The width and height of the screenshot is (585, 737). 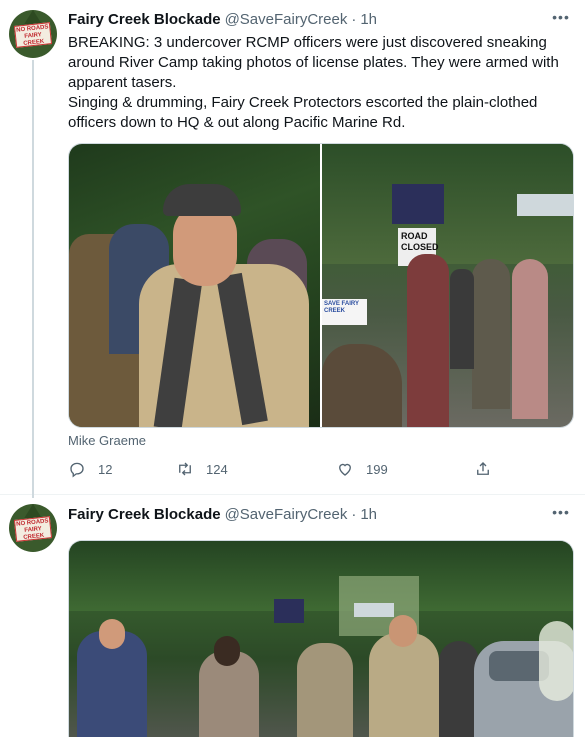 What do you see at coordinates (77, 470) in the screenshot?
I see `reply-icon` at bounding box center [77, 470].